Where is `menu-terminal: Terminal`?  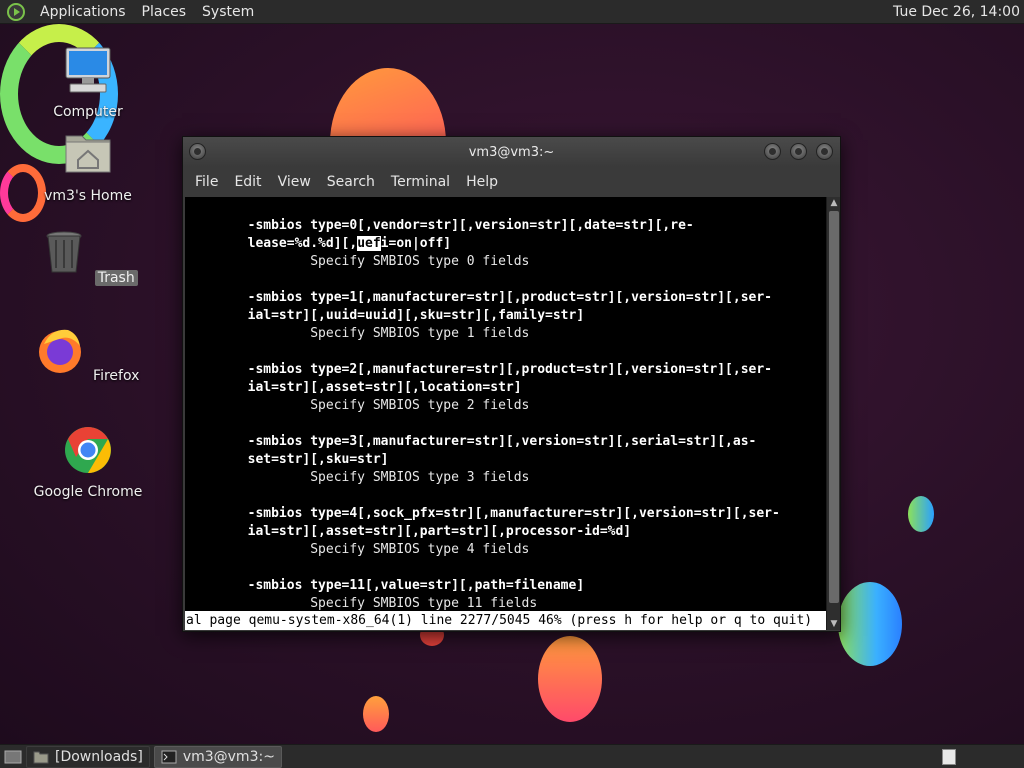 menu-terminal: Terminal is located at coordinates (420, 182).